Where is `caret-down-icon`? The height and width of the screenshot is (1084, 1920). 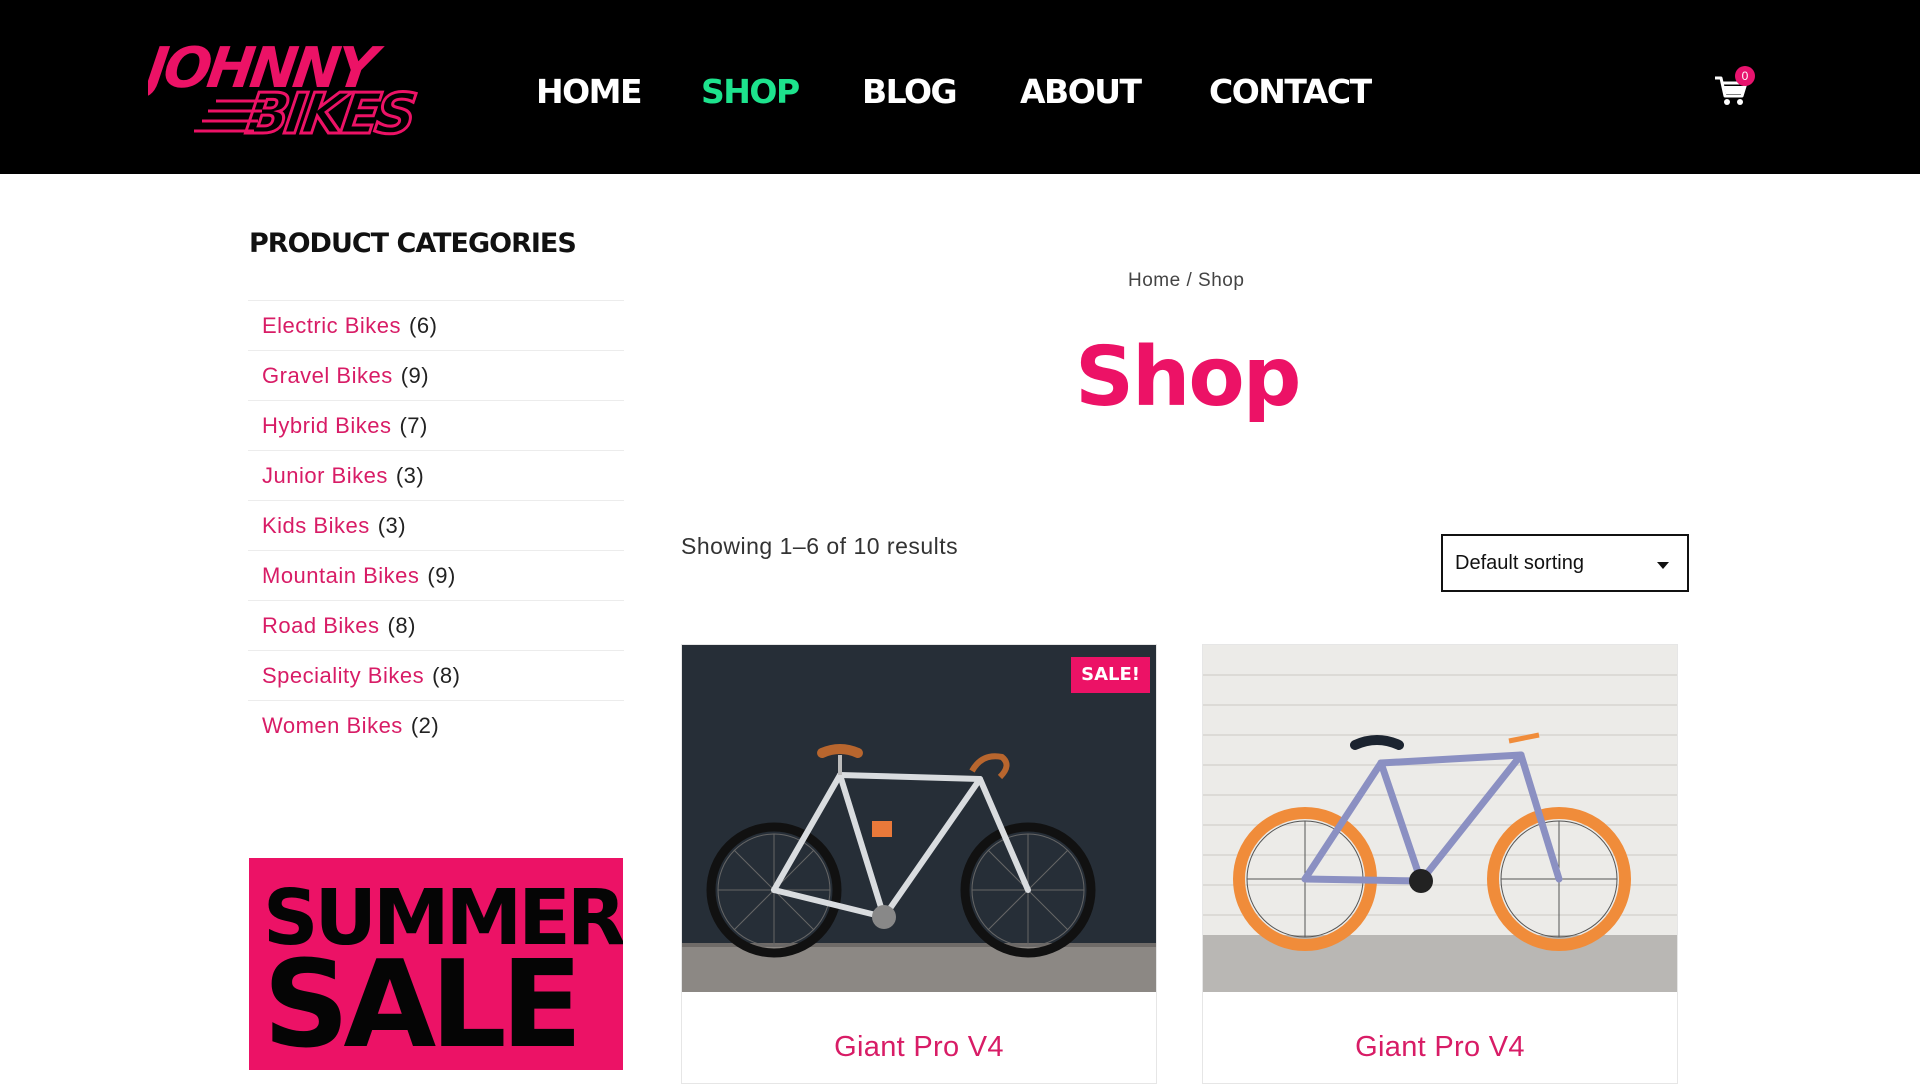
caret-down-icon is located at coordinates (1663, 565).